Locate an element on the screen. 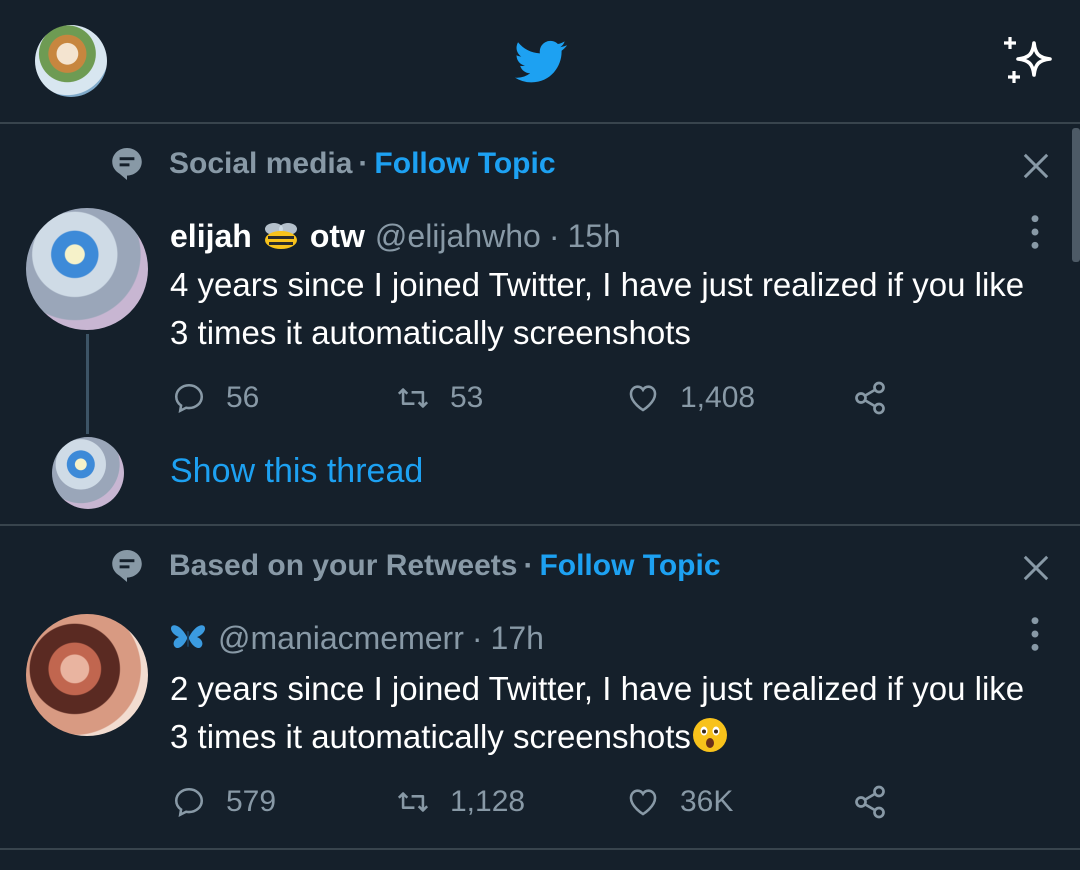  retweet-count: 53 is located at coordinates (467, 397).